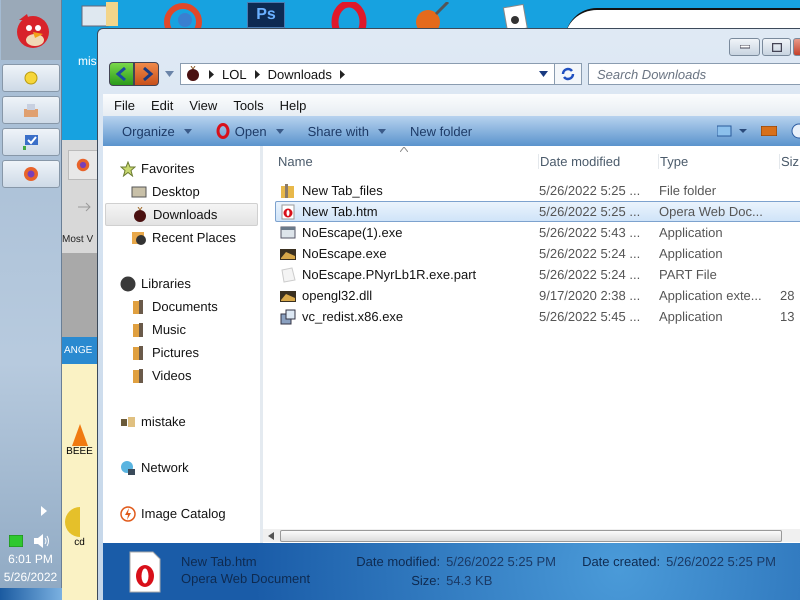 Image resolution: width=800 pixels, height=600 pixels. Describe the element at coordinates (694, 74) in the screenshot. I see `search-field: Search Downloads` at that location.